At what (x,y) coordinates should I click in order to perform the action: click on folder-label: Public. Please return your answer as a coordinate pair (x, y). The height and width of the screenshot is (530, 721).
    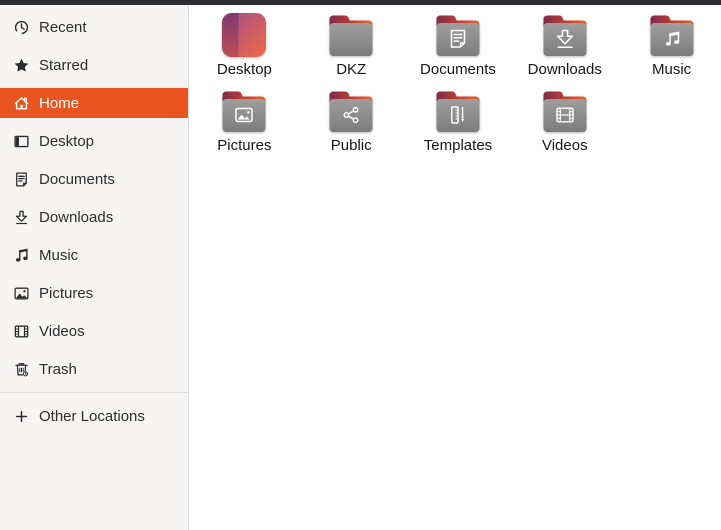
    Looking at the image, I should click on (351, 146).